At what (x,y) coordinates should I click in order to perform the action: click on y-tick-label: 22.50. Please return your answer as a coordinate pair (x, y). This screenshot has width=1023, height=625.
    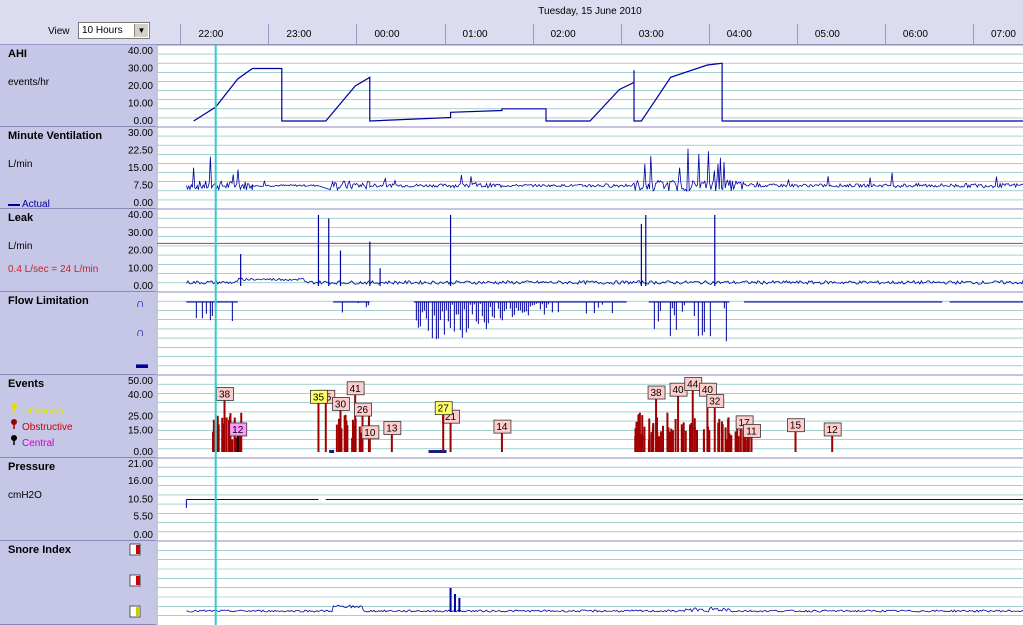
    Looking at the image, I should click on (140, 151).